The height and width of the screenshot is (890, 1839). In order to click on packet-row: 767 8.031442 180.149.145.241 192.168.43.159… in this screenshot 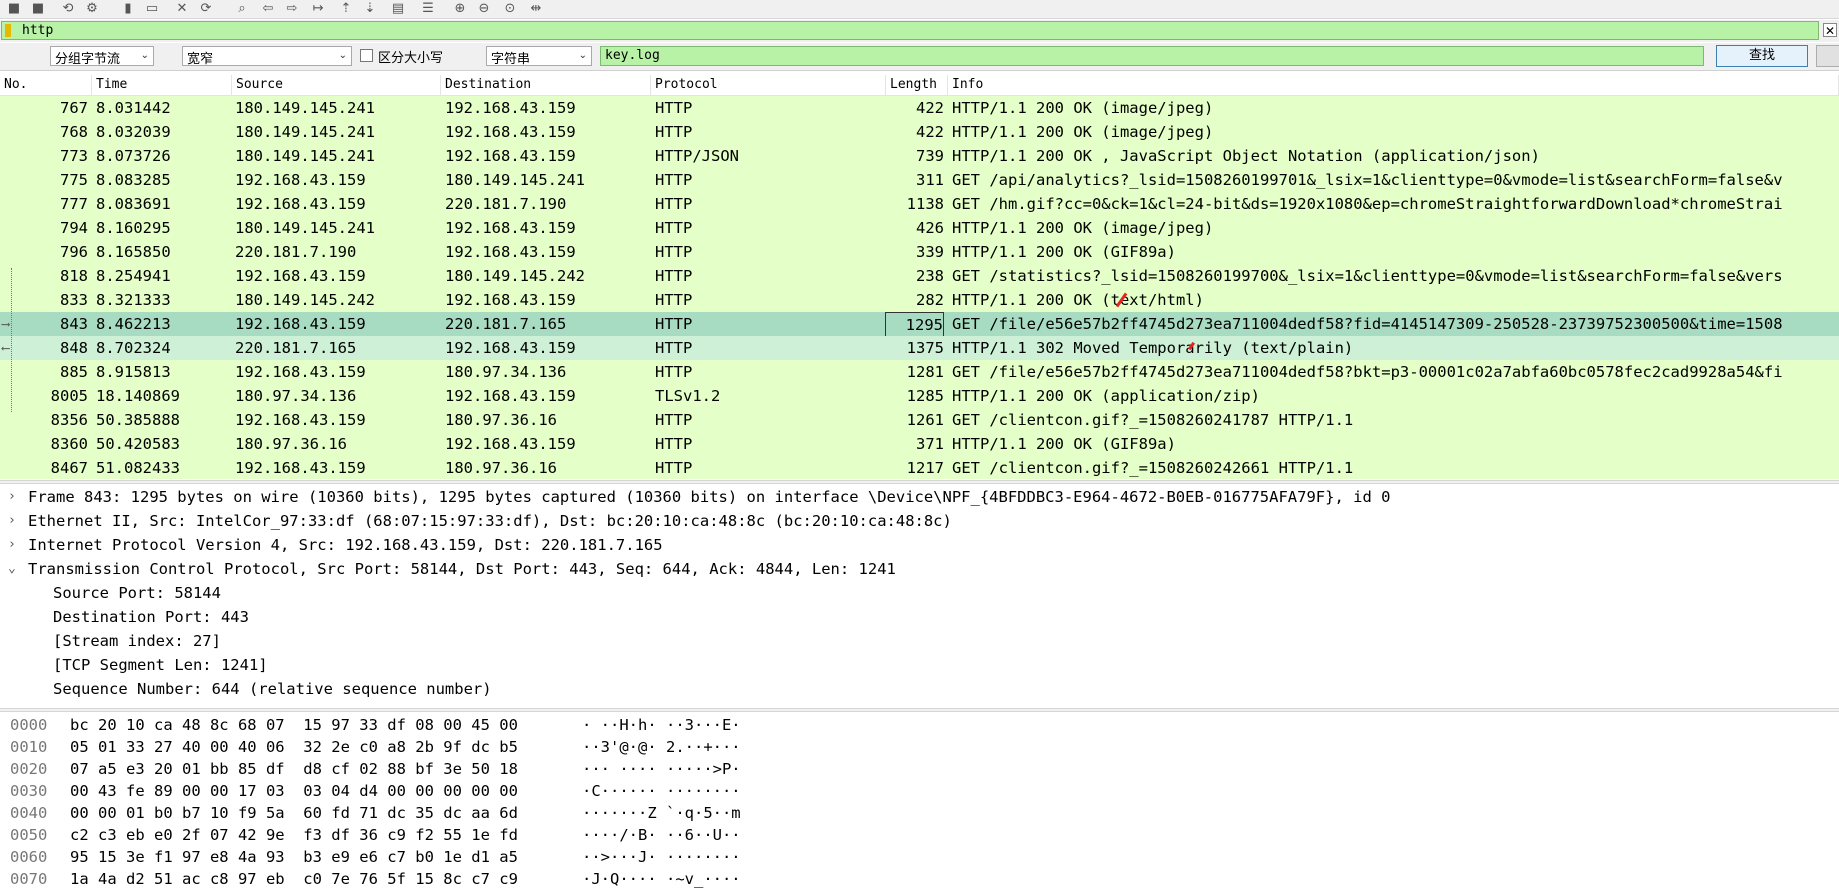, I will do `click(919, 108)`.